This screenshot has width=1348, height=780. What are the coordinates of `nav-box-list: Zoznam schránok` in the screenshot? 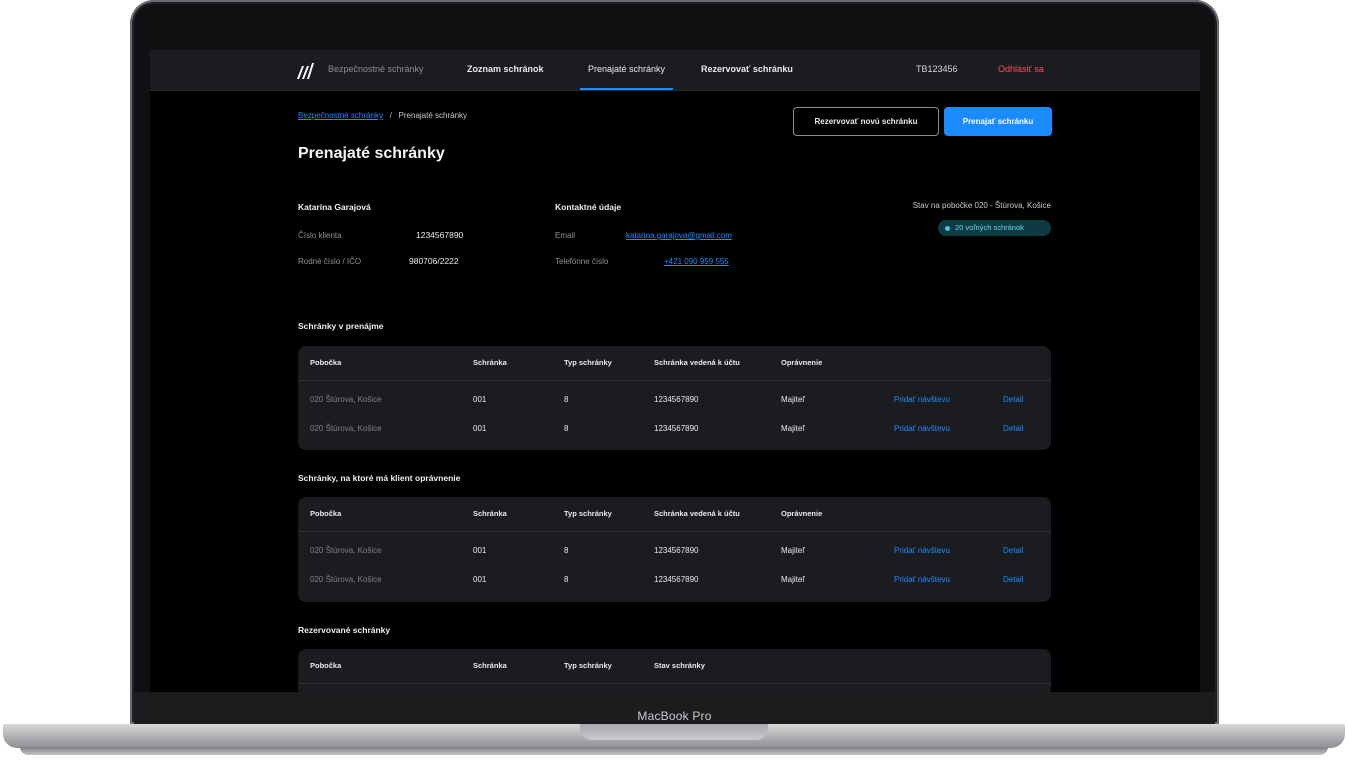 It's located at (505, 70).